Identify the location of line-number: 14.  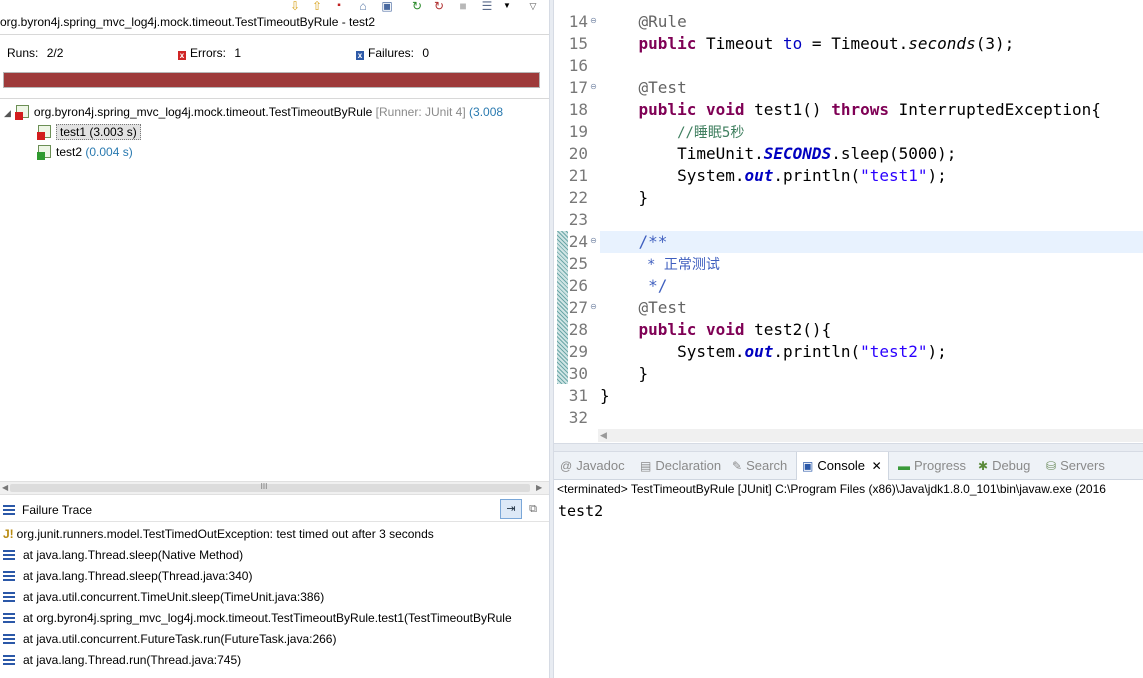
(578, 21).